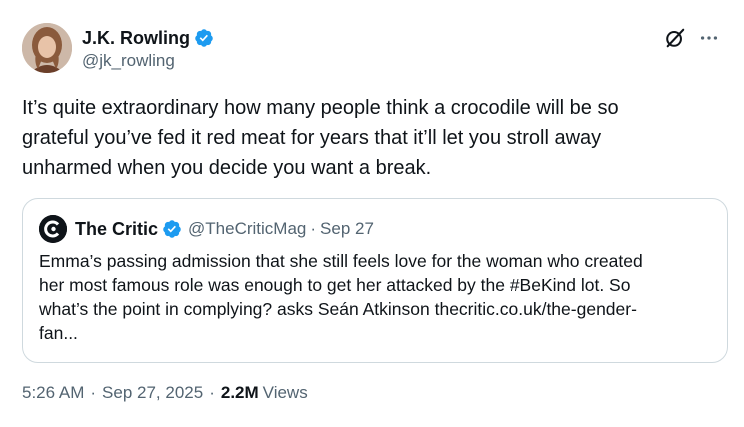 The height and width of the screenshot is (427, 744). Describe the element at coordinates (372, 49) in the screenshot. I see `tweet-header: J.K. Rowling @jk_rowling` at that location.